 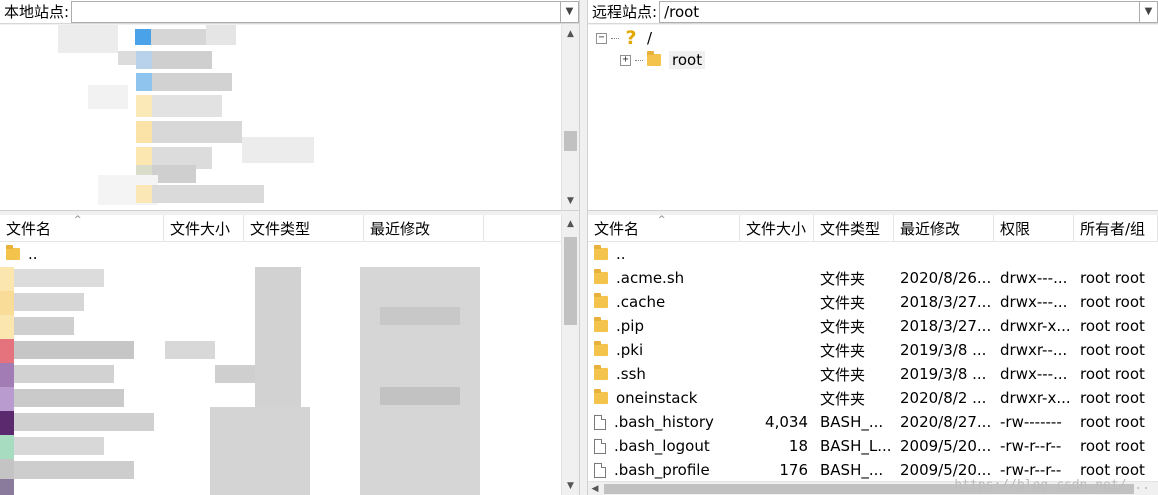 What do you see at coordinates (625, 60) in the screenshot?
I see `expand-icon: +` at bounding box center [625, 60].